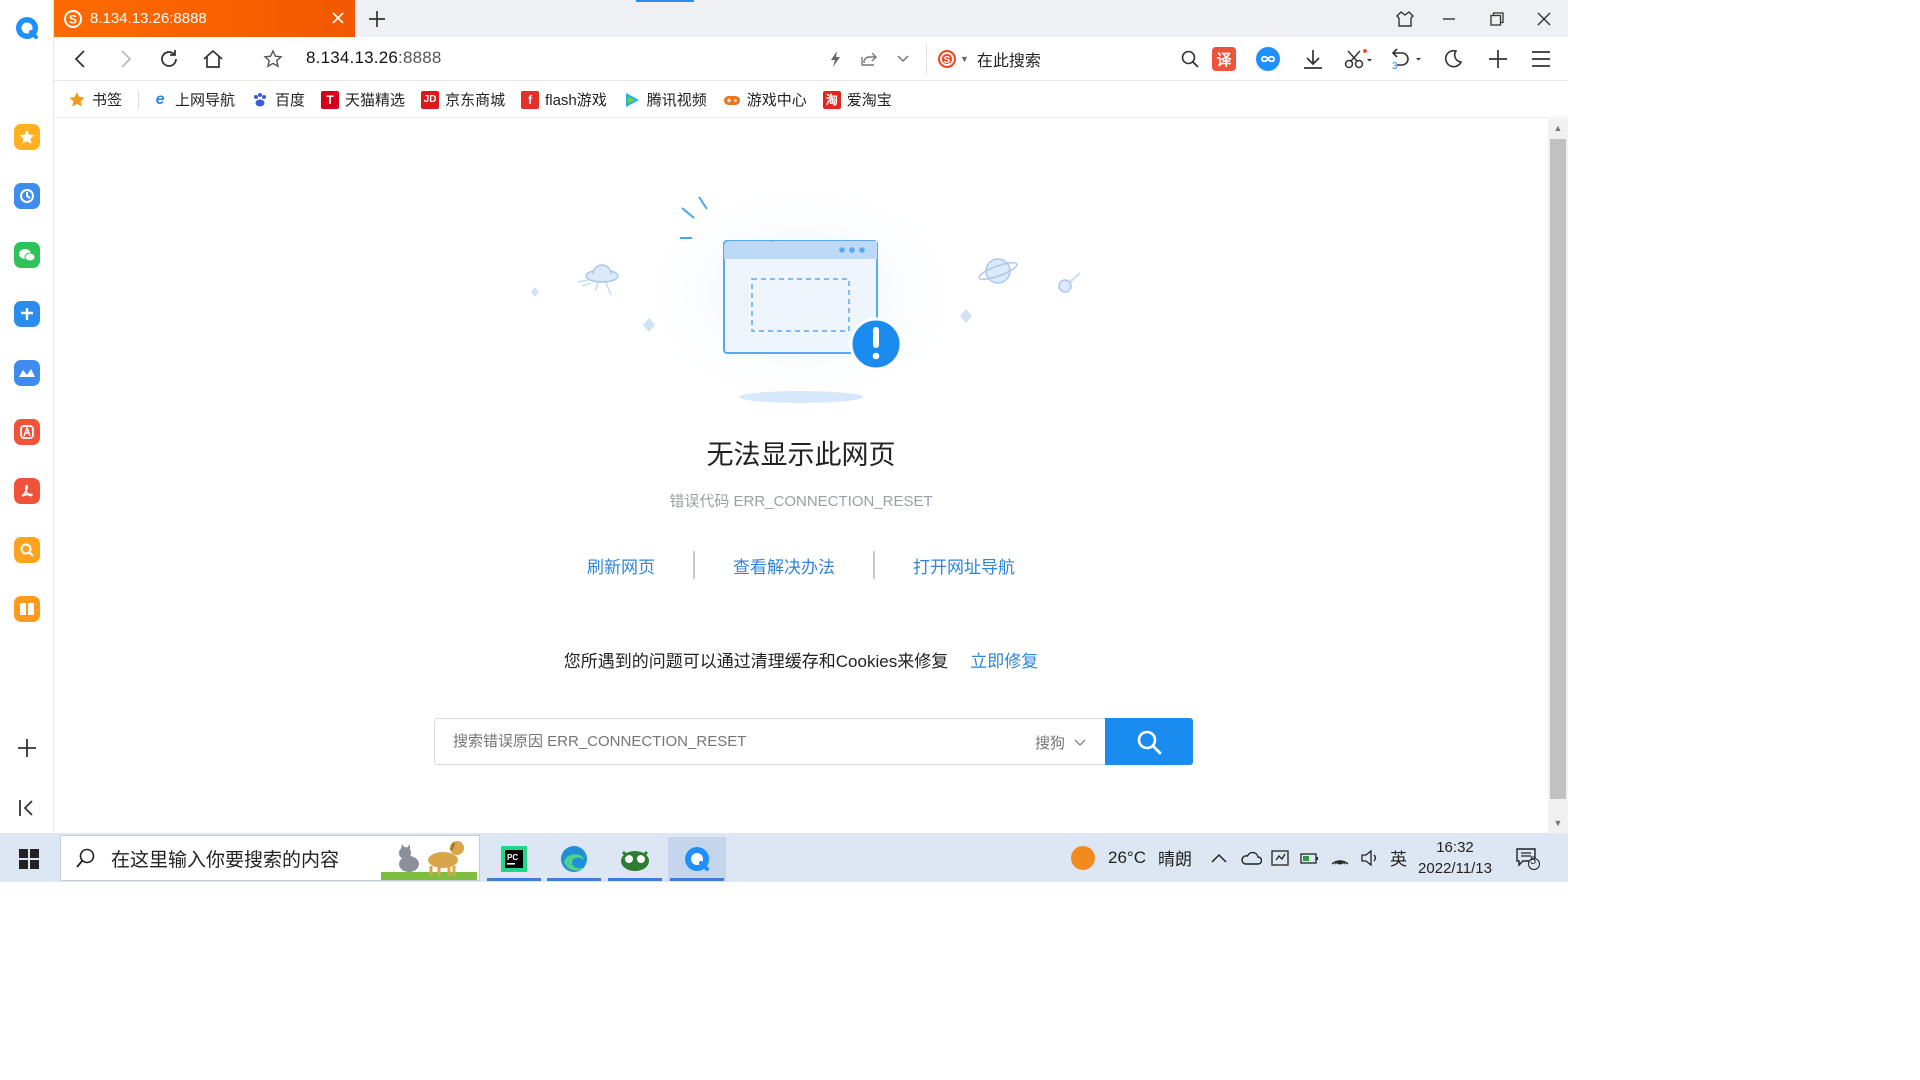  What do you see at coordinates (576, 100) in the screenshot?
I see `bookmark-label: flash游戏` at bounding box center [576, 100].